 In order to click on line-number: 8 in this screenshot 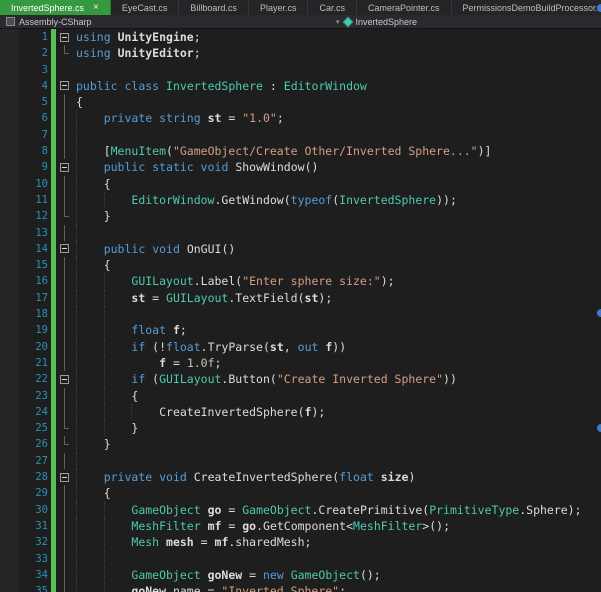, I will do `click(24, 151)`.